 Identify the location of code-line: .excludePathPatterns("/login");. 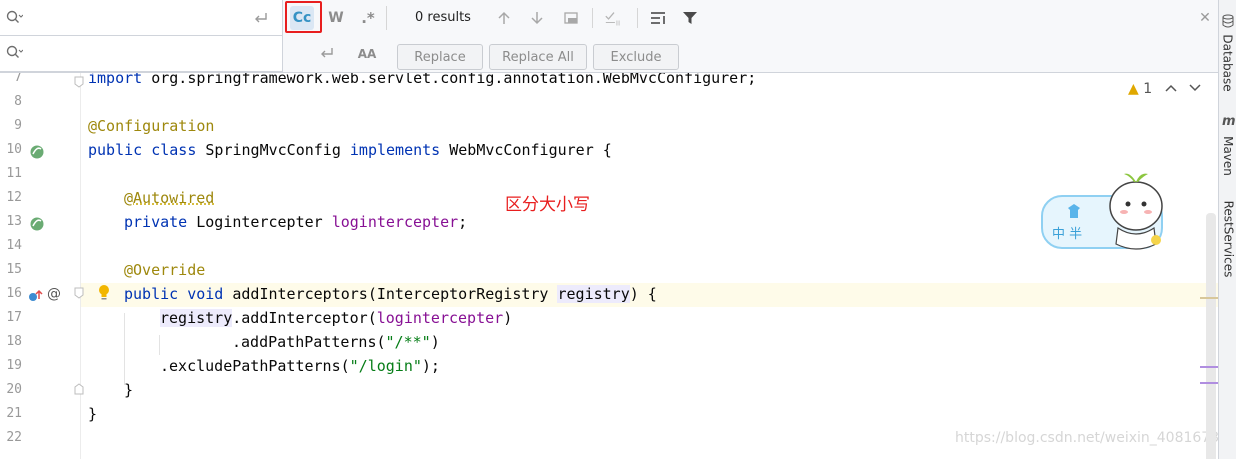
(300, 368).